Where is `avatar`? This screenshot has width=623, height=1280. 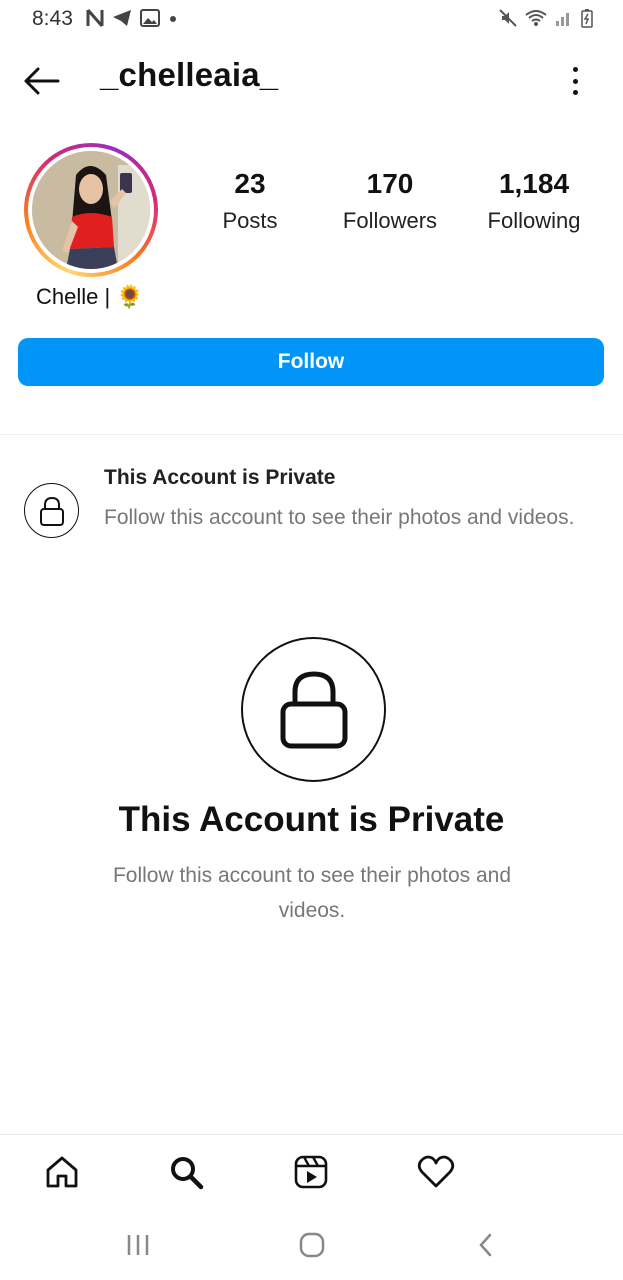
avatar is located at coordinates (91, 210).